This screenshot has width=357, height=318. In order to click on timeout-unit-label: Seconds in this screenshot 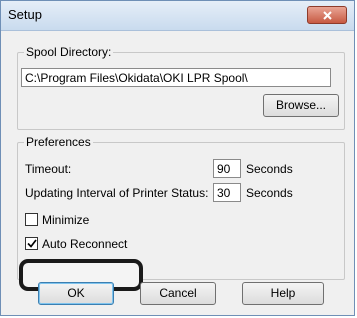, I will do `click(269, 169)`.